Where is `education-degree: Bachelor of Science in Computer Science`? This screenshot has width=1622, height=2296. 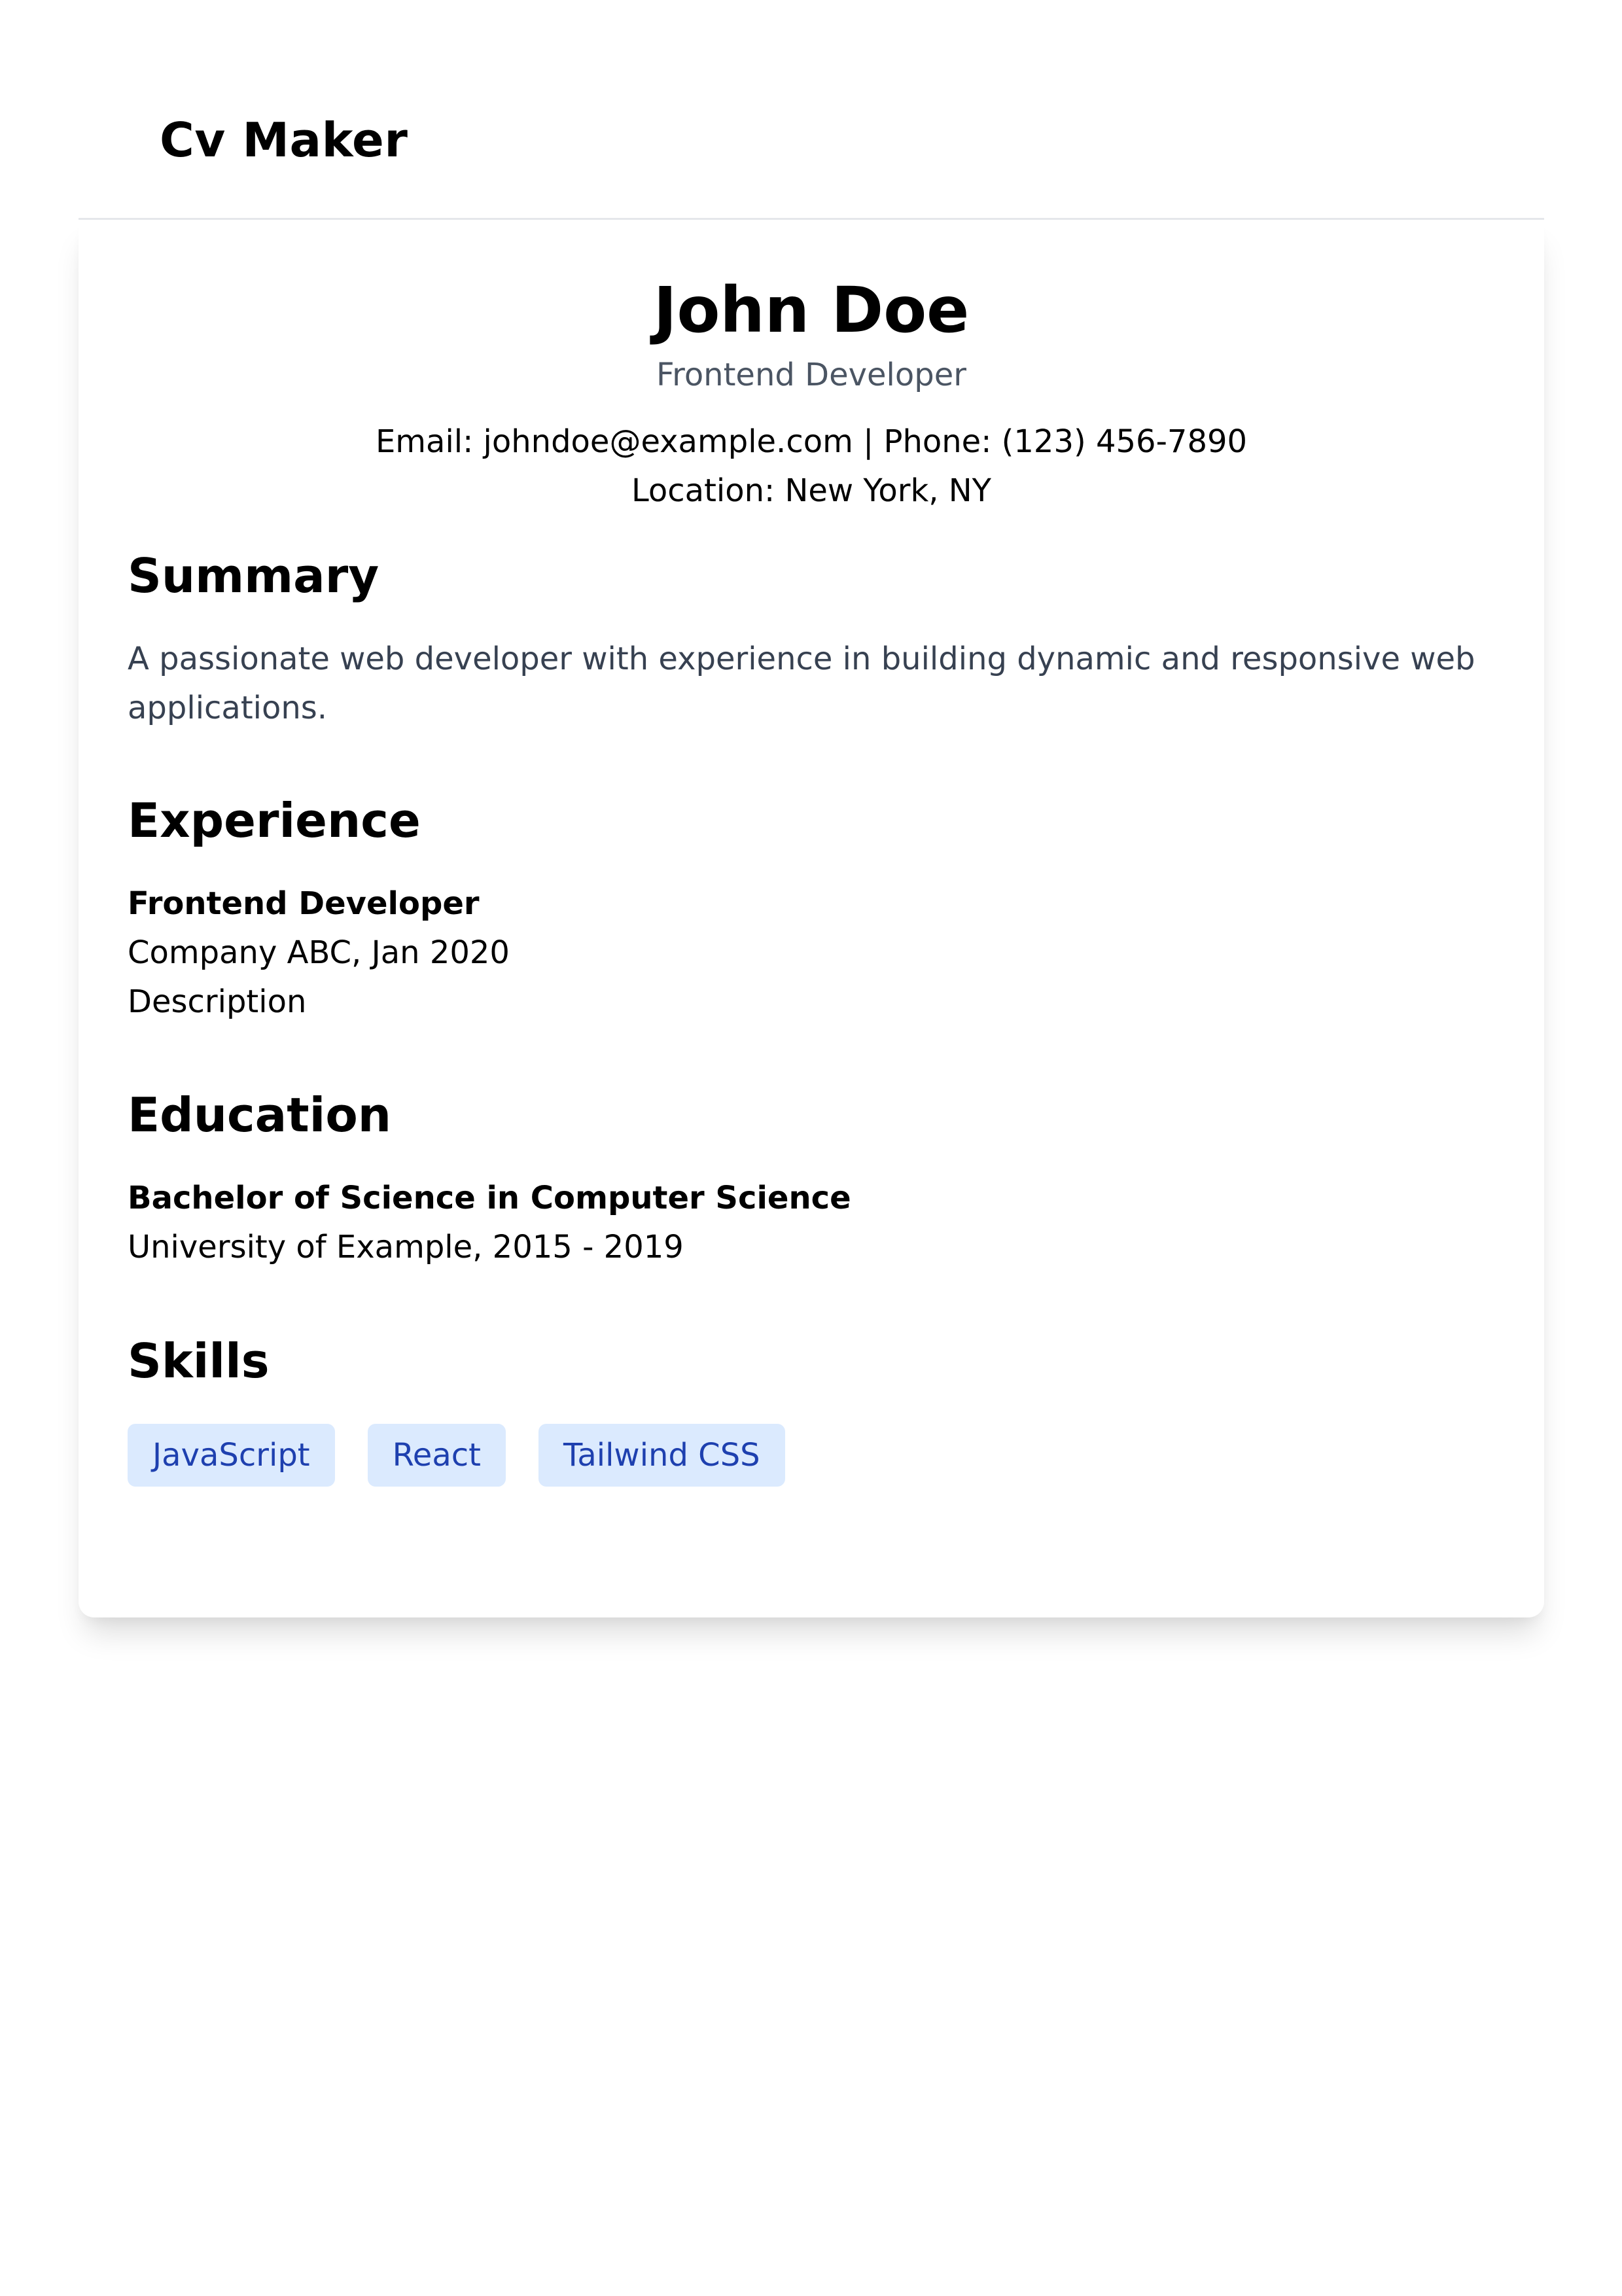
education-degree: Bachelor of Science in Computer Science is located at coordinates (489, 1198).